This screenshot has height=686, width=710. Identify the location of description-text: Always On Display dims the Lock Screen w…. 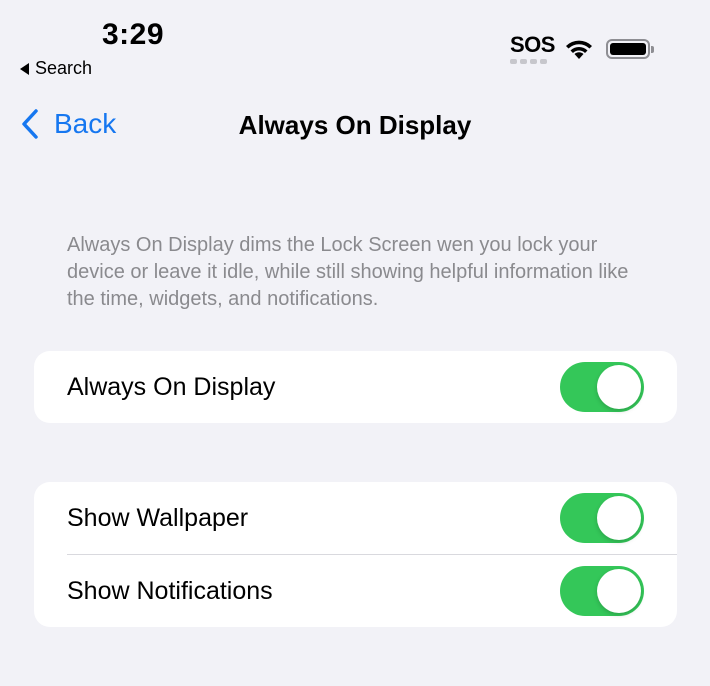
(348, 272).